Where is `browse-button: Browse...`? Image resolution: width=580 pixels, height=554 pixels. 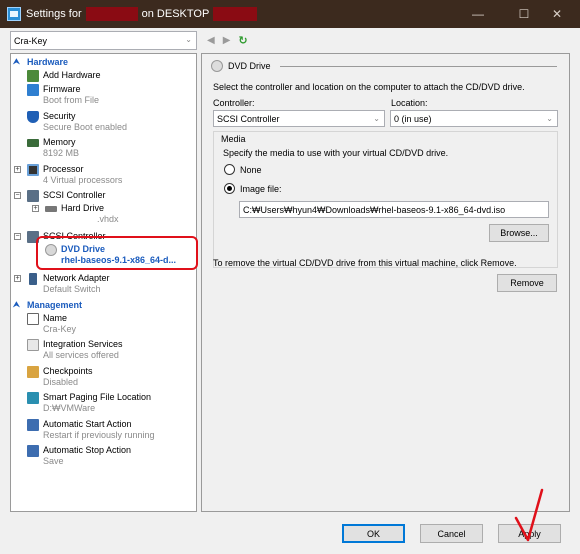 browse-button: Browse... is located at coordinates (519, 233).